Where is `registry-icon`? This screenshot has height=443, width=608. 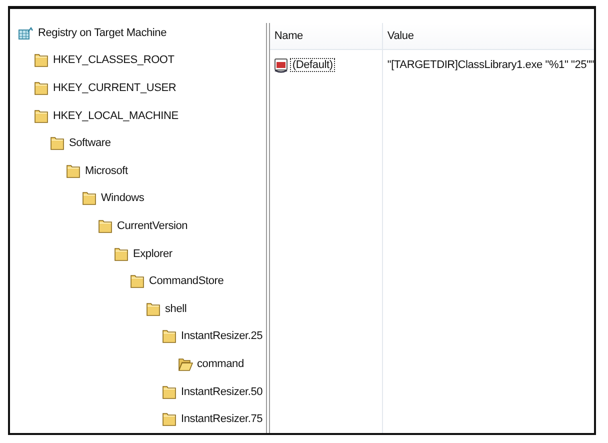
registry-icon is located at coordinates (26, 33).